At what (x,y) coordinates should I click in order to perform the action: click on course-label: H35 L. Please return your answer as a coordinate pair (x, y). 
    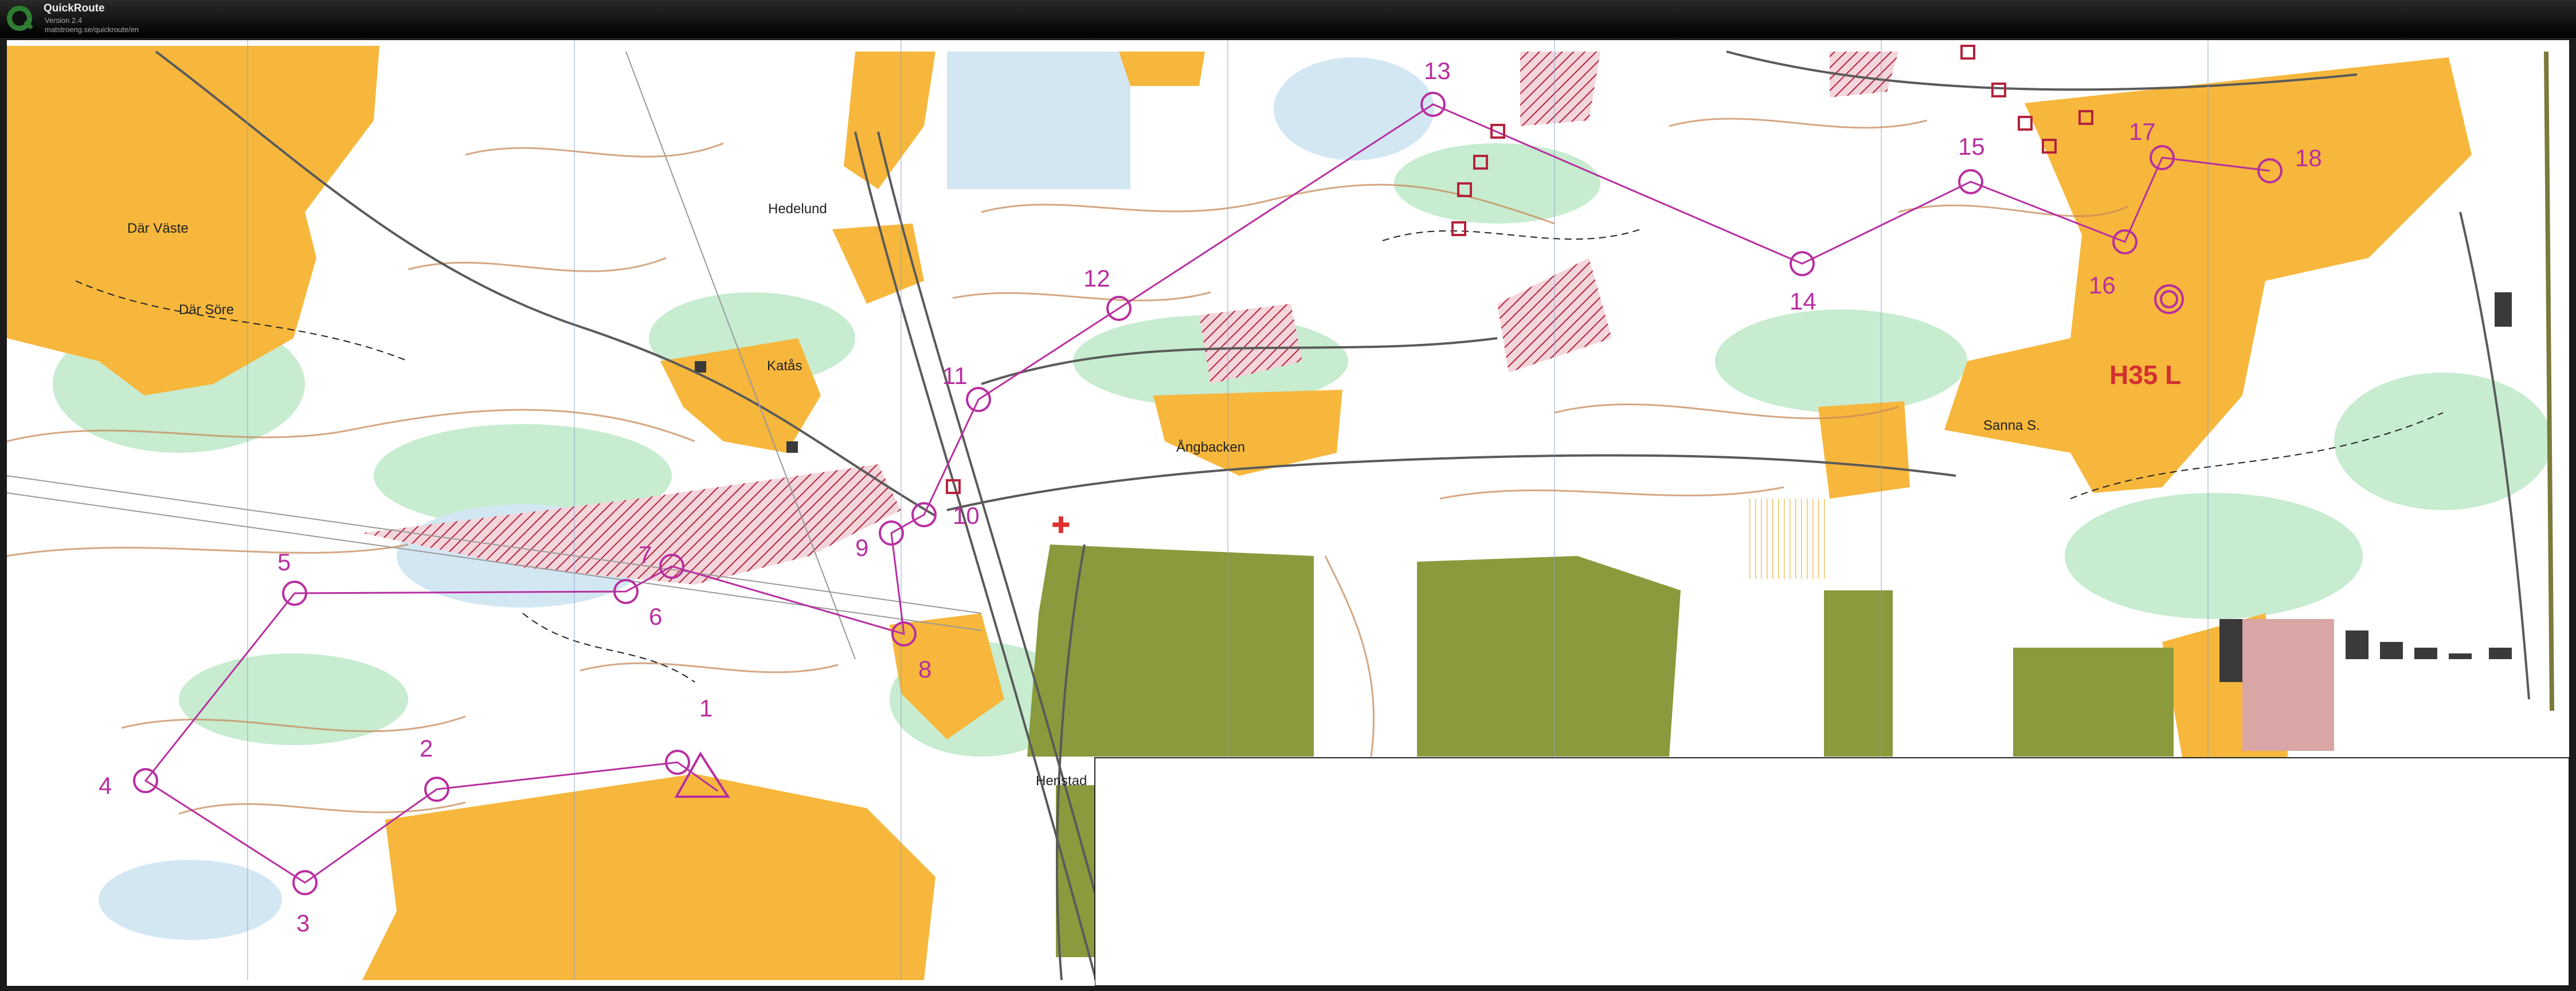
    Looking at the image, I should click on (2145, 375).